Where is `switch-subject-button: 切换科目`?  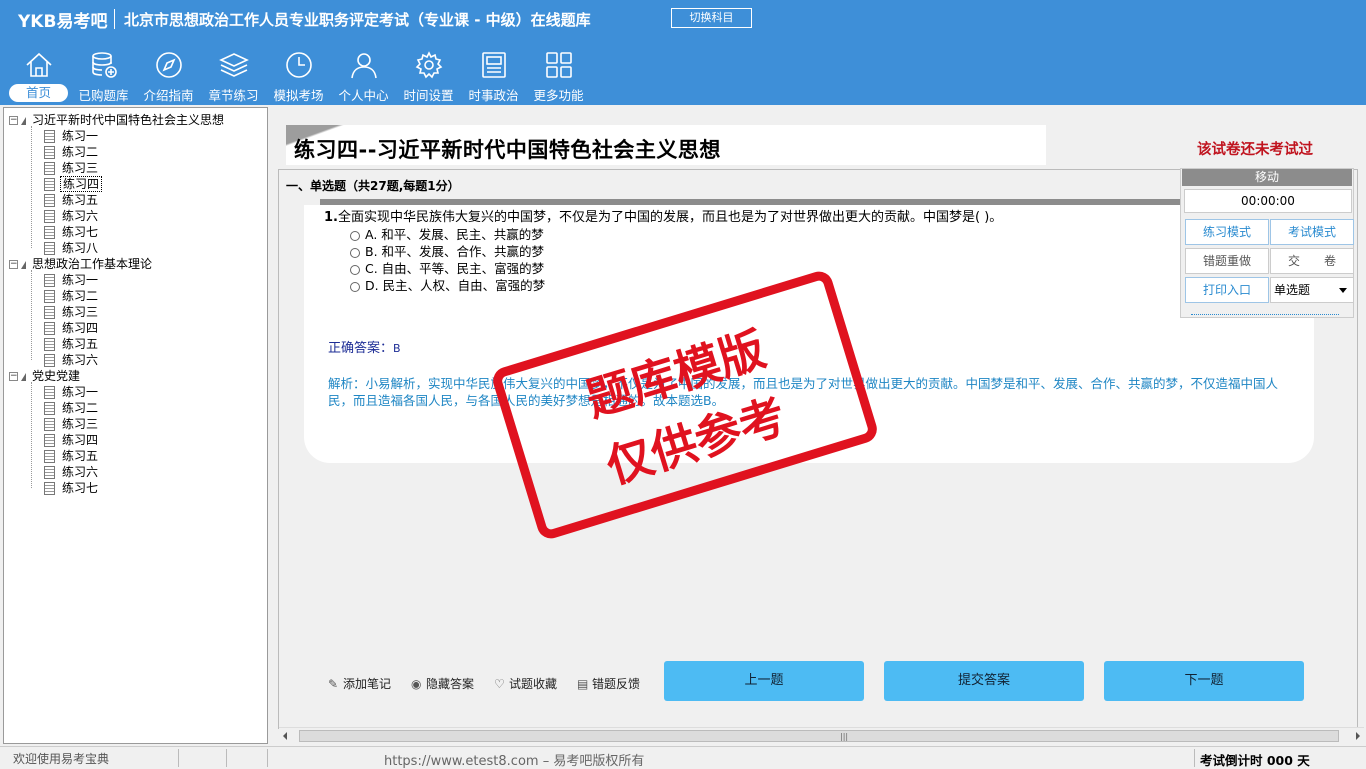
switch-subject-button: 切换科目 is located at coordinates (711, 18).